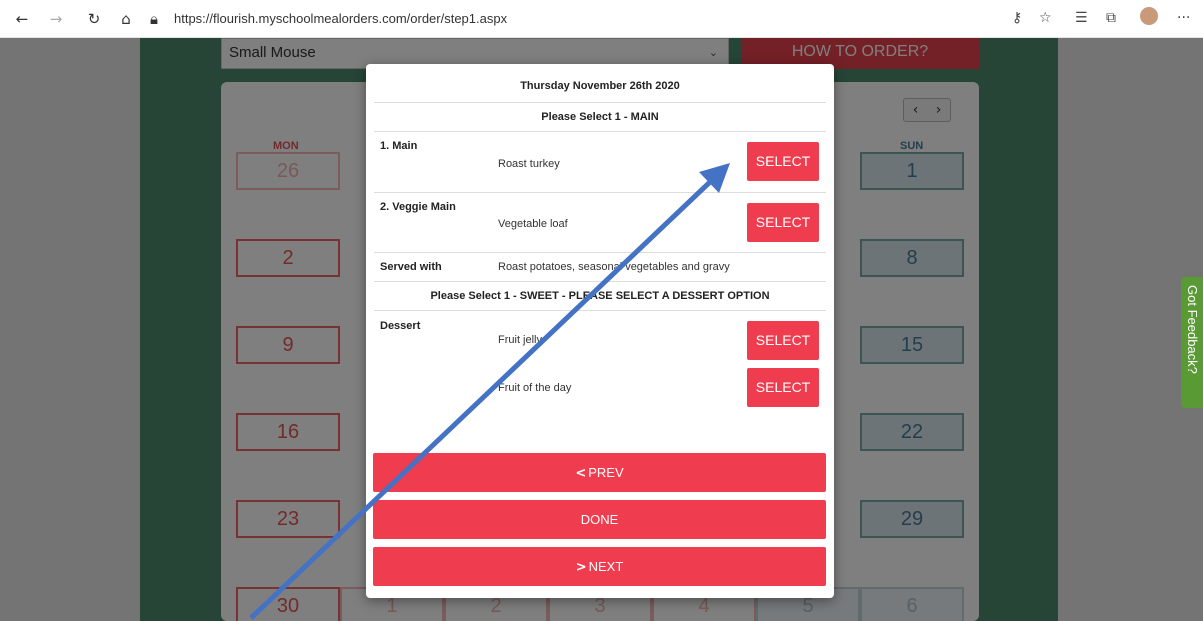 The image size is (1203, 621). I want to click on select-veggie-button: SELECT, so click(783, 222).